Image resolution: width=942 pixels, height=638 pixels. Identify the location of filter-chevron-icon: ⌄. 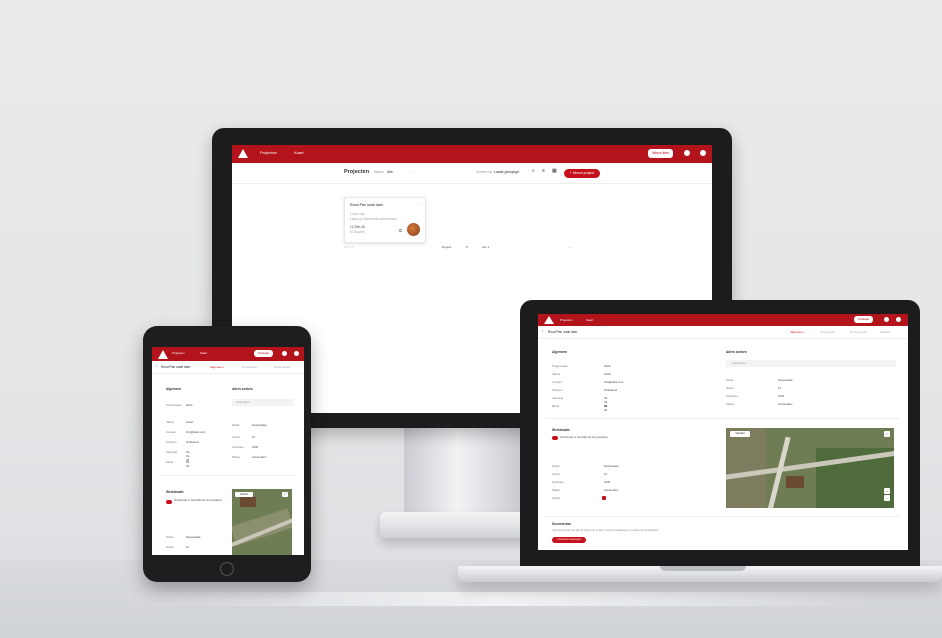
(413, 172).